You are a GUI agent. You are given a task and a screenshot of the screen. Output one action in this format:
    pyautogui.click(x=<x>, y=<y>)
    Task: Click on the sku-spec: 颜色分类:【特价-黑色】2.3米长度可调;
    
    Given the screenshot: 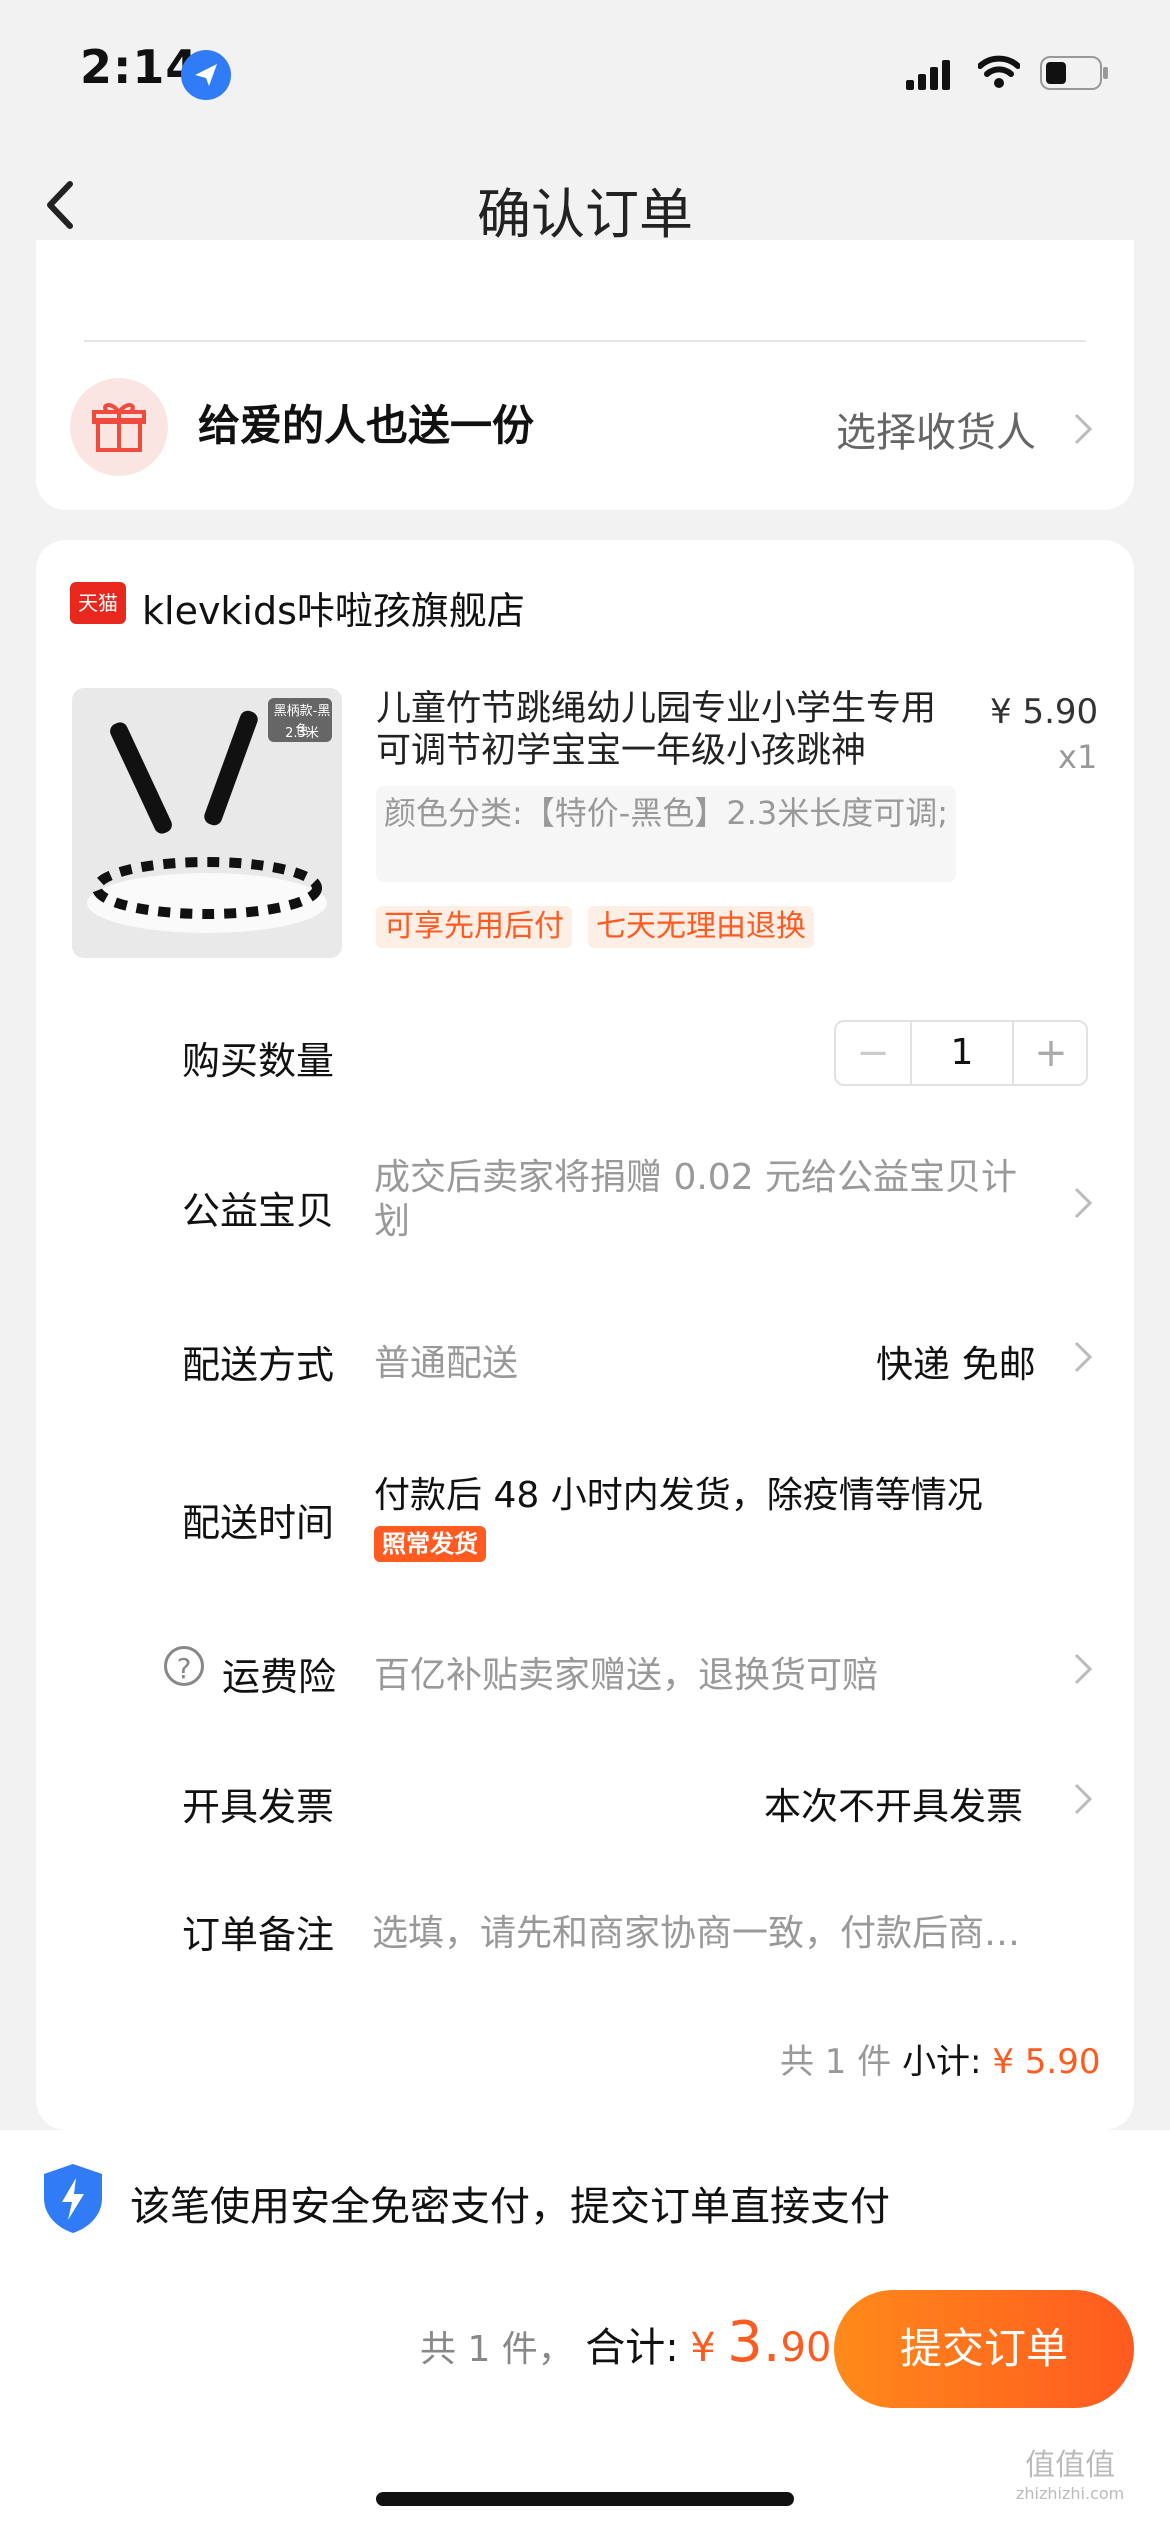 What is the action you would take?
    pyautogui.click(x=666, y=834)
    